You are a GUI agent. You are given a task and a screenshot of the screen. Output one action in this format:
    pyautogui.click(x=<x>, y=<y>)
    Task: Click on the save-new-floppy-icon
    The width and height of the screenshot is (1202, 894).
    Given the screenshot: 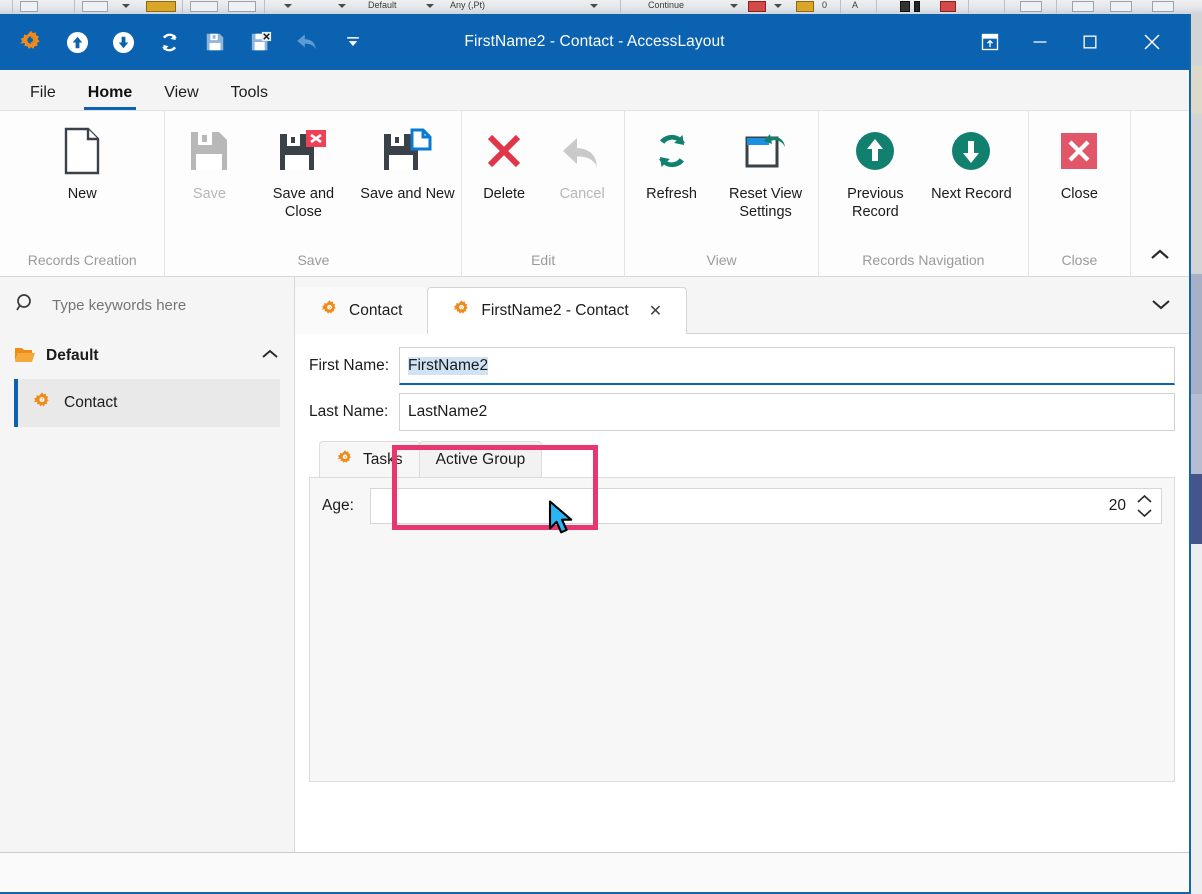 What is the action you would take?
    pyautogui.click(x=407, y=151)
    